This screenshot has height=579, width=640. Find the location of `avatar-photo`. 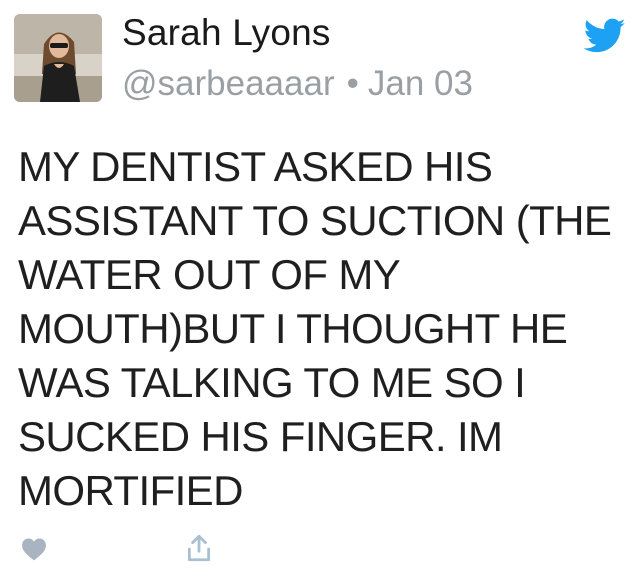

avatar-photo is located at coordinates (58, 58).